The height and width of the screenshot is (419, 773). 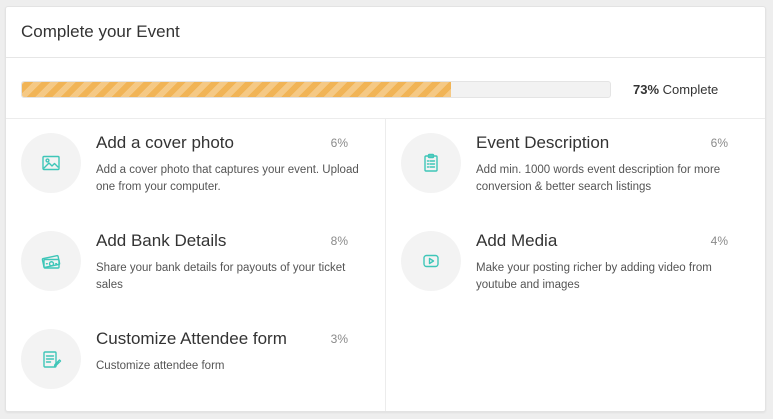 I want to click on progress-bar-fill, so click(x=237, y=89).